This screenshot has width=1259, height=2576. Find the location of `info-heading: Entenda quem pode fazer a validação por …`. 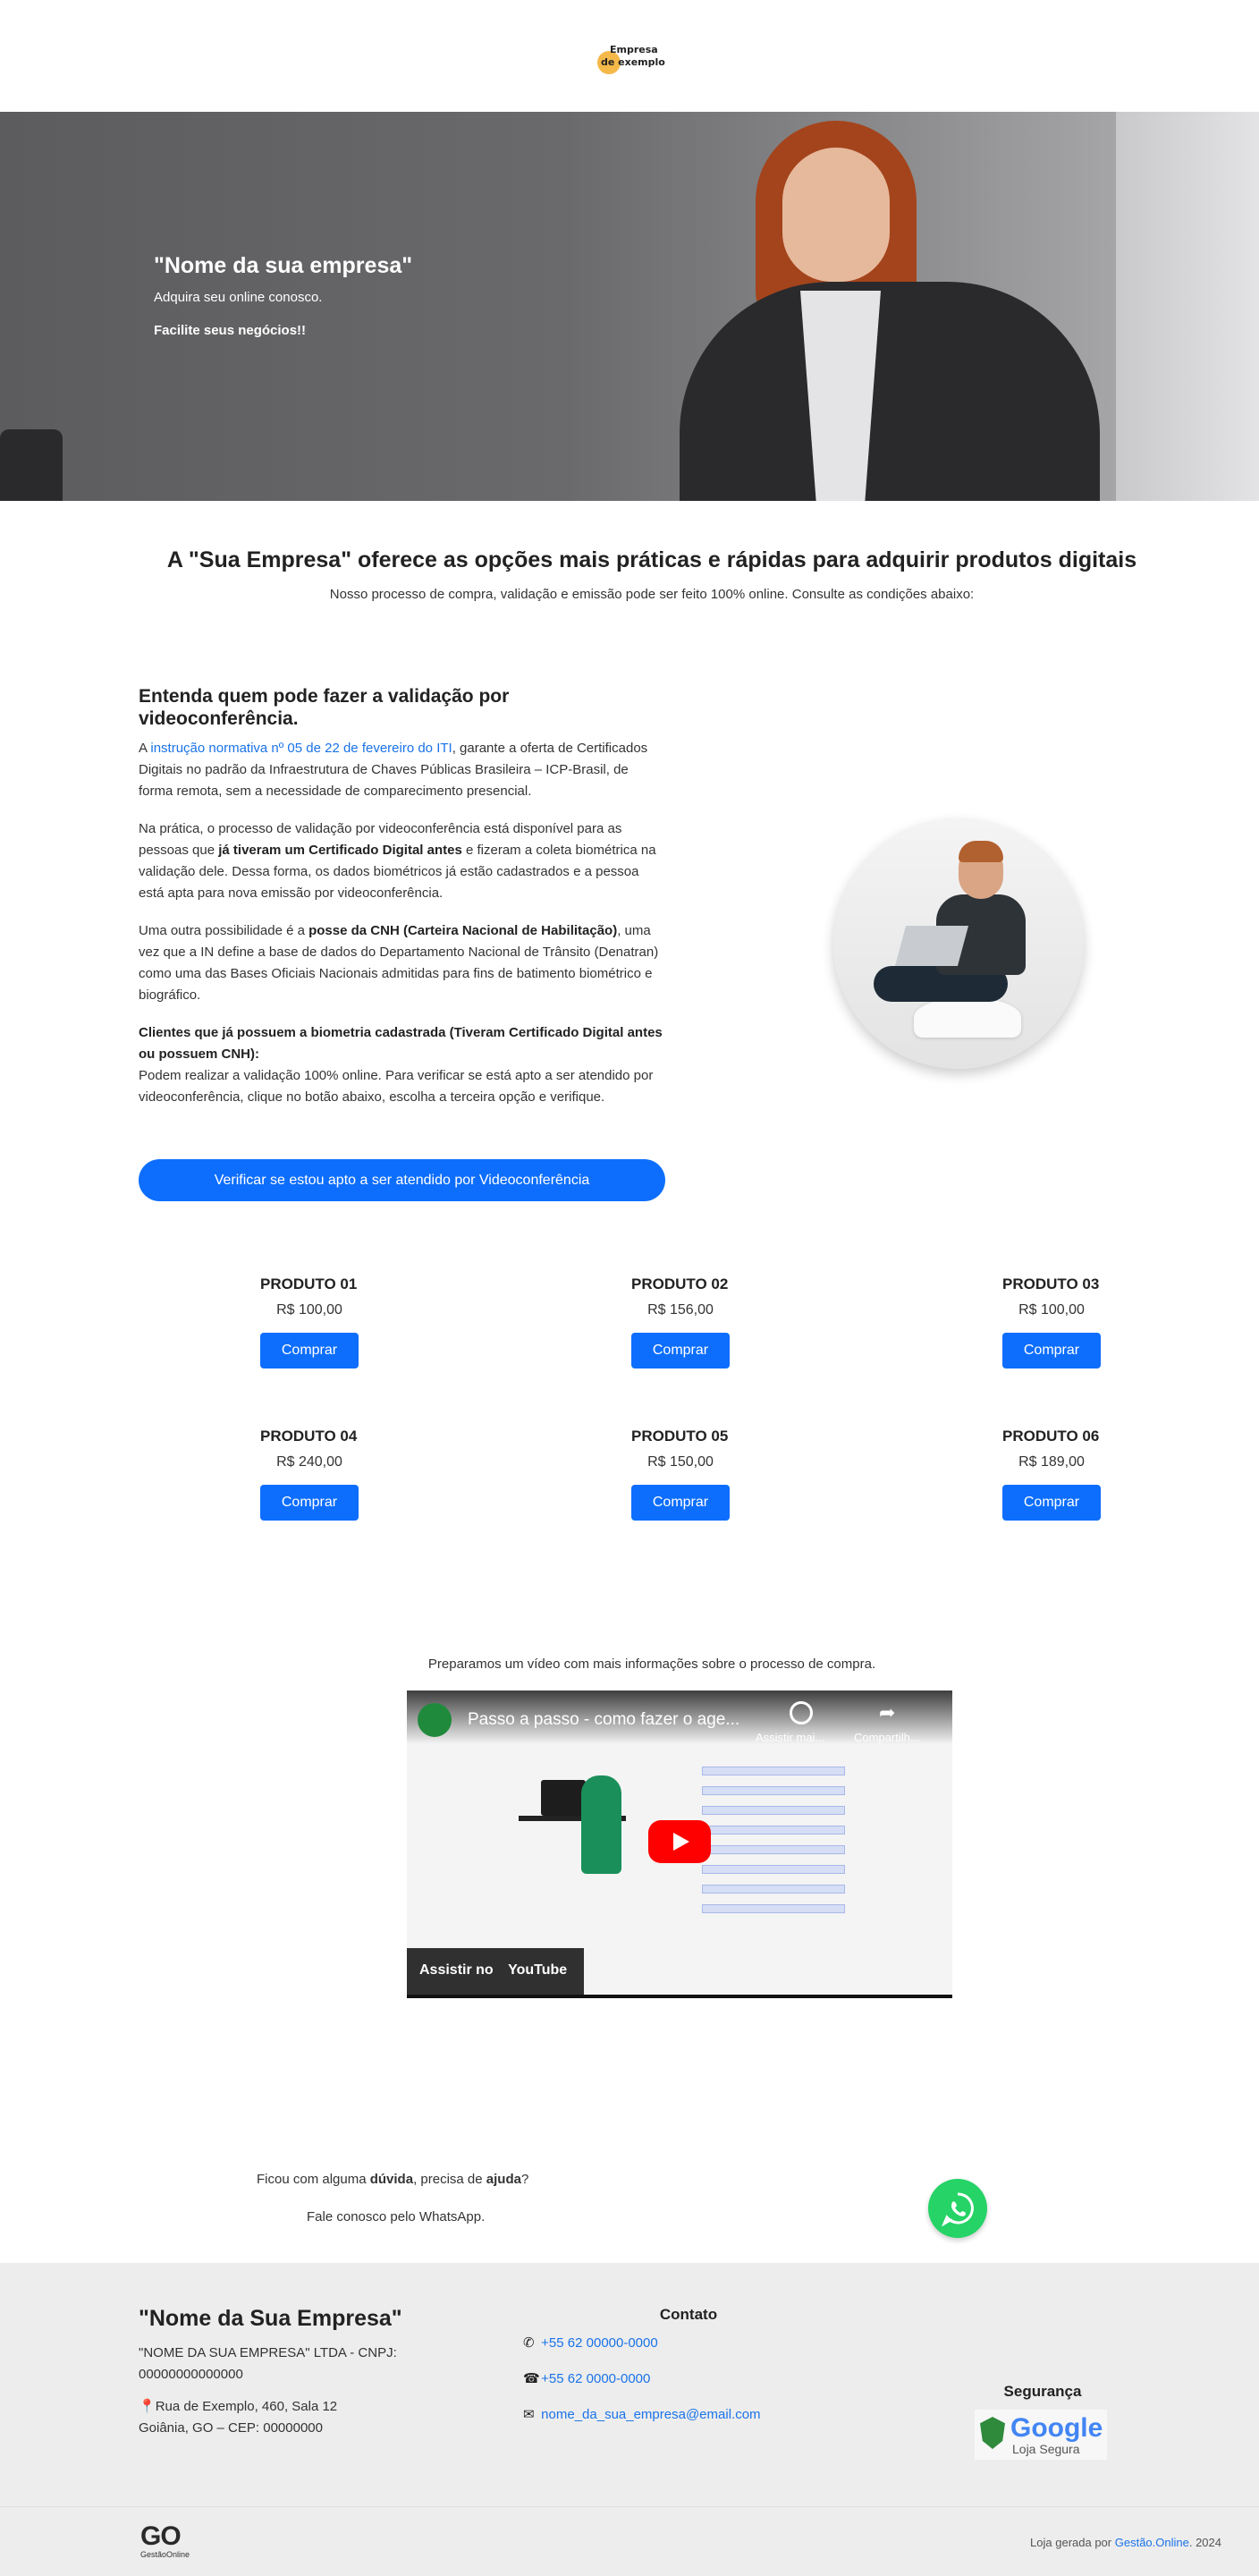

info-heading: Entenda quem pode fazer a validação por … is located at coordinates (324, 707).